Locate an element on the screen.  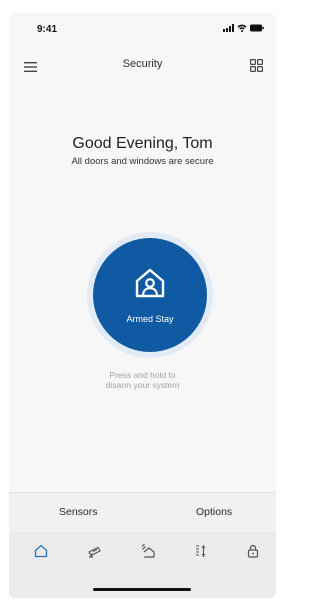
option-bar: Sensors Options is located at coordinates (142, 512).